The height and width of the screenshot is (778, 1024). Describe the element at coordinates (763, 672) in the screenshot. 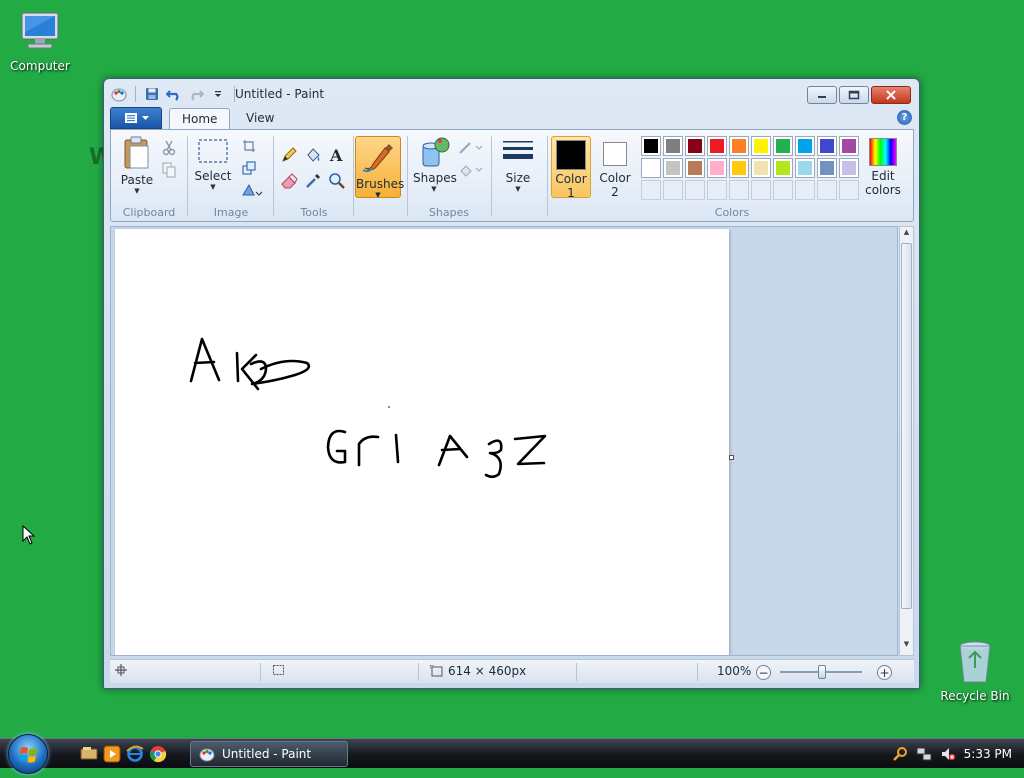

I see `zoom-out-button: −` at that location.